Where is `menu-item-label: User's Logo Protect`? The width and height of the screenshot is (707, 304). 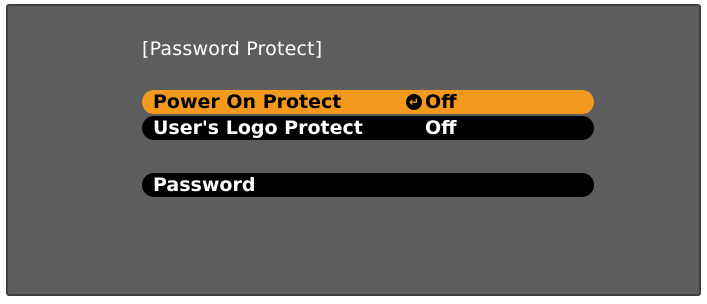 menu-item-label: User's Logo Protect is located at coordinates (258, 128).